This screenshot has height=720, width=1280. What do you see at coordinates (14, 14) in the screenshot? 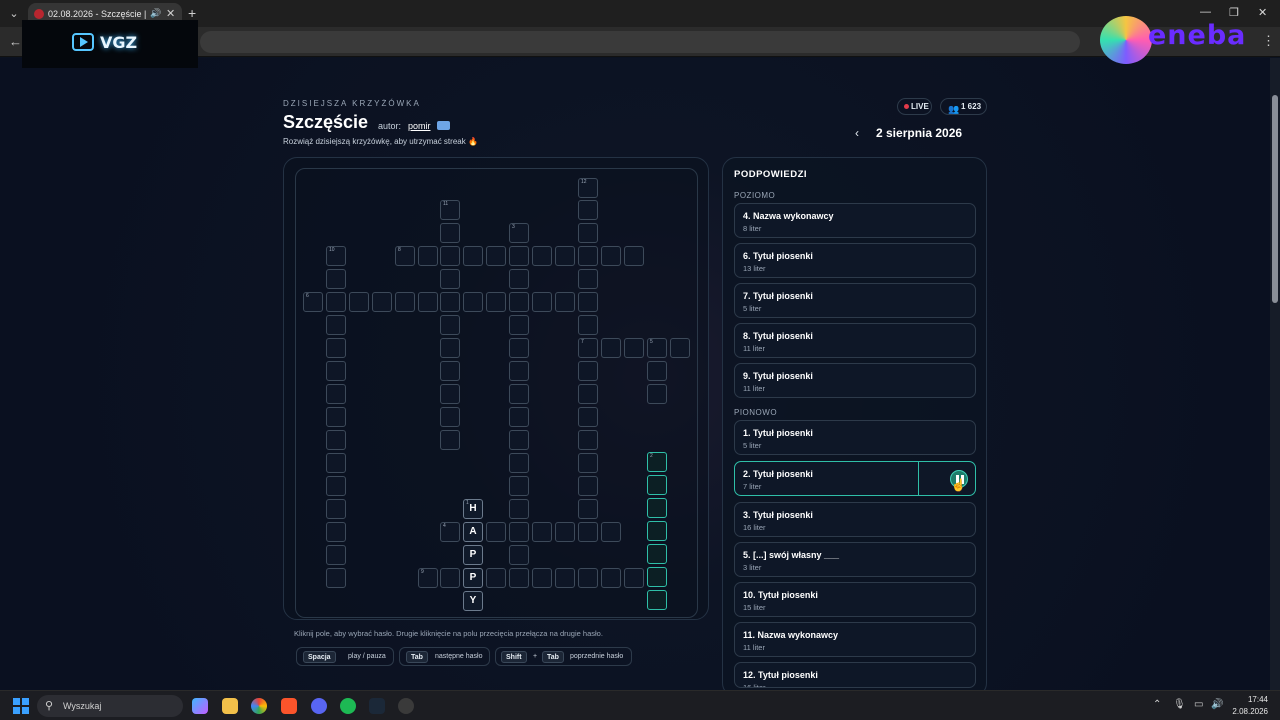
I see `tab-search-icon: ⌄` at bounding box center [14, 14].